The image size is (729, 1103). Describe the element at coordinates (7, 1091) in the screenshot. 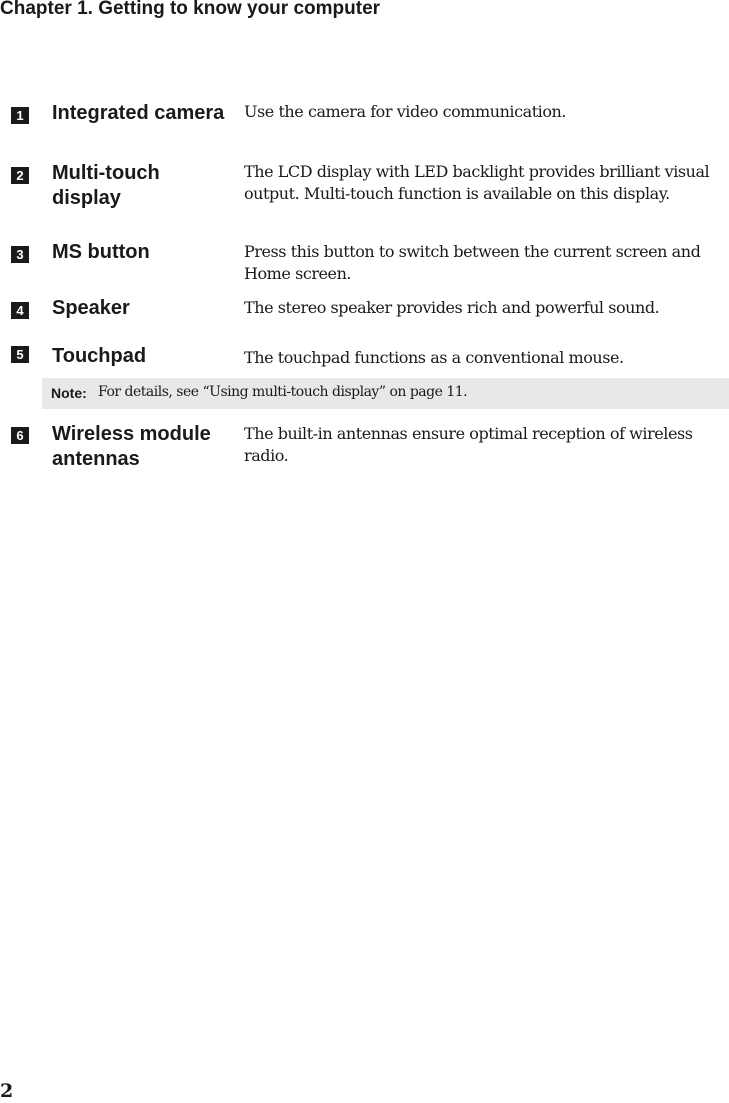

I see `page-number: 2` at that location.